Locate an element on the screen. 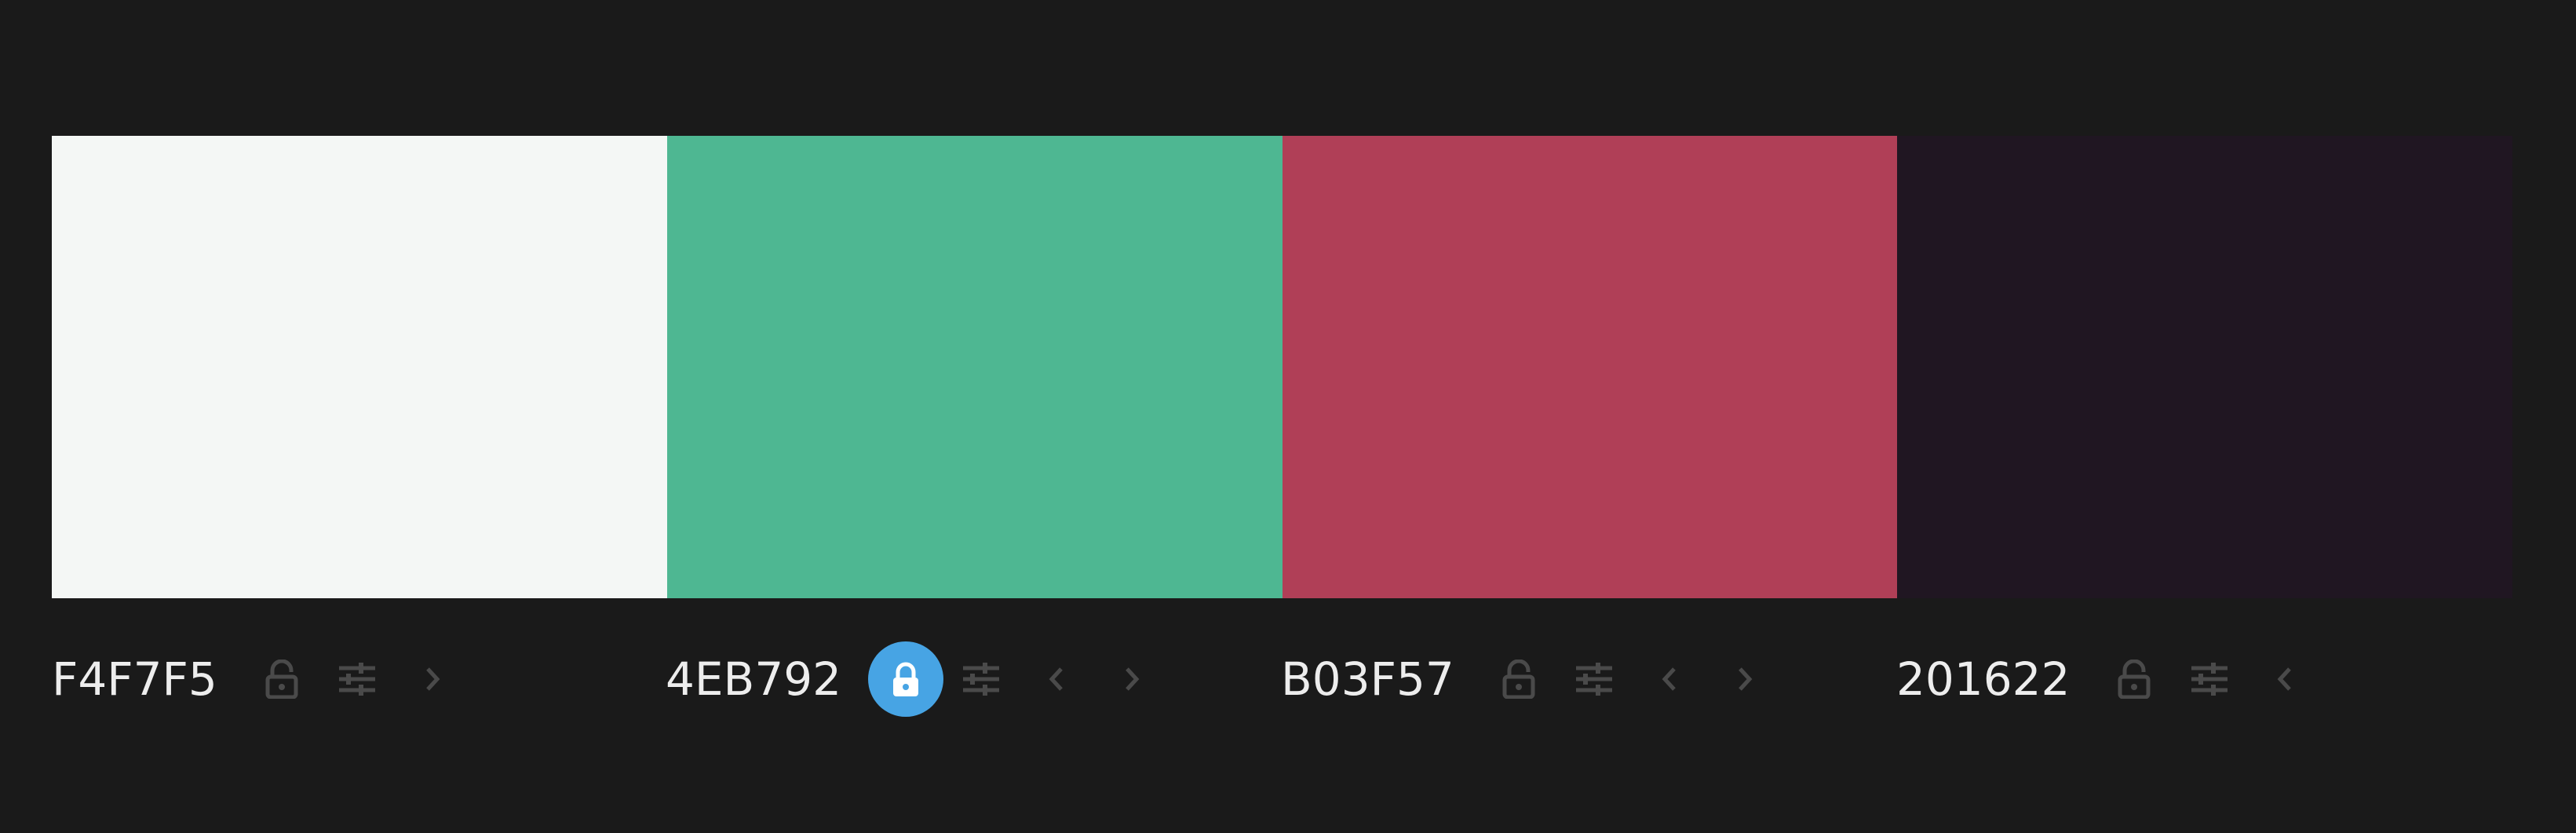  color-info-1: F4F7F5 is located at coordinates (261, 679).